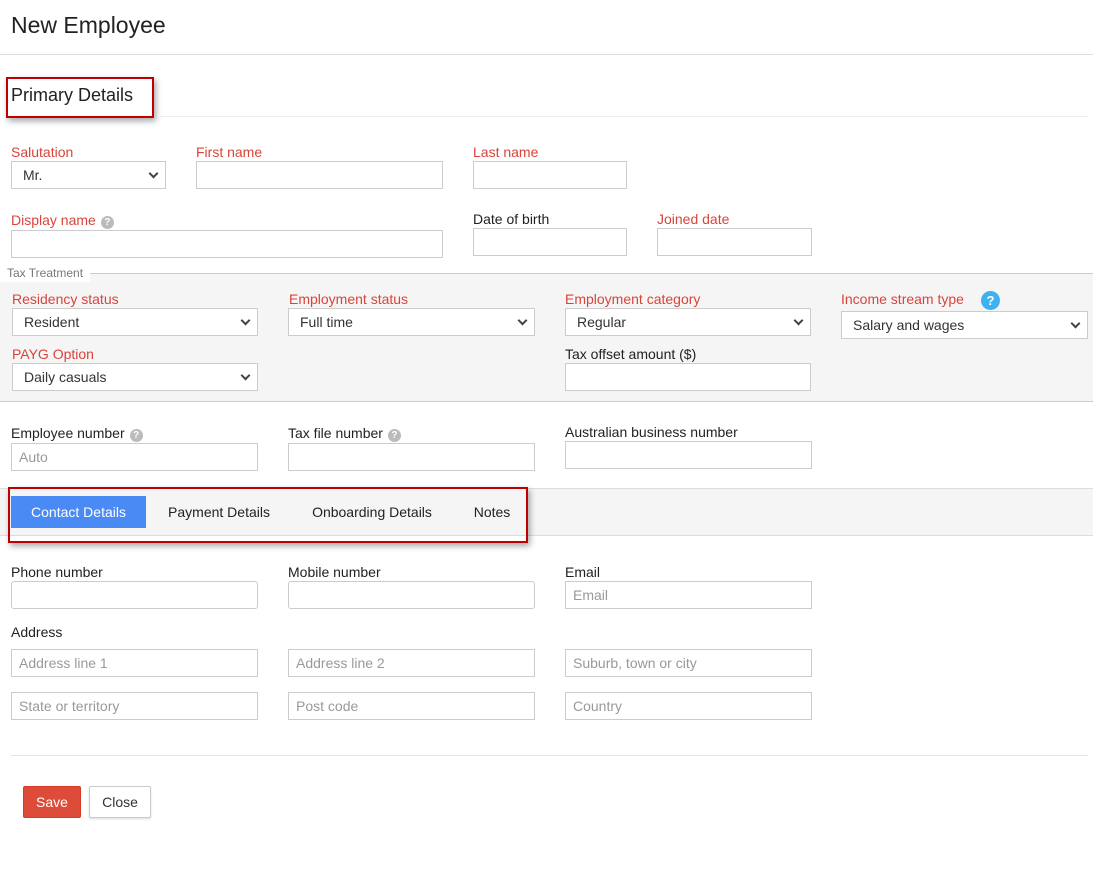 The image size is (1093, 886). Describe the element at coordinates (631, 354) in the screenshot. I see `tax-offset-label: Tax offset amount ($)` at that location.